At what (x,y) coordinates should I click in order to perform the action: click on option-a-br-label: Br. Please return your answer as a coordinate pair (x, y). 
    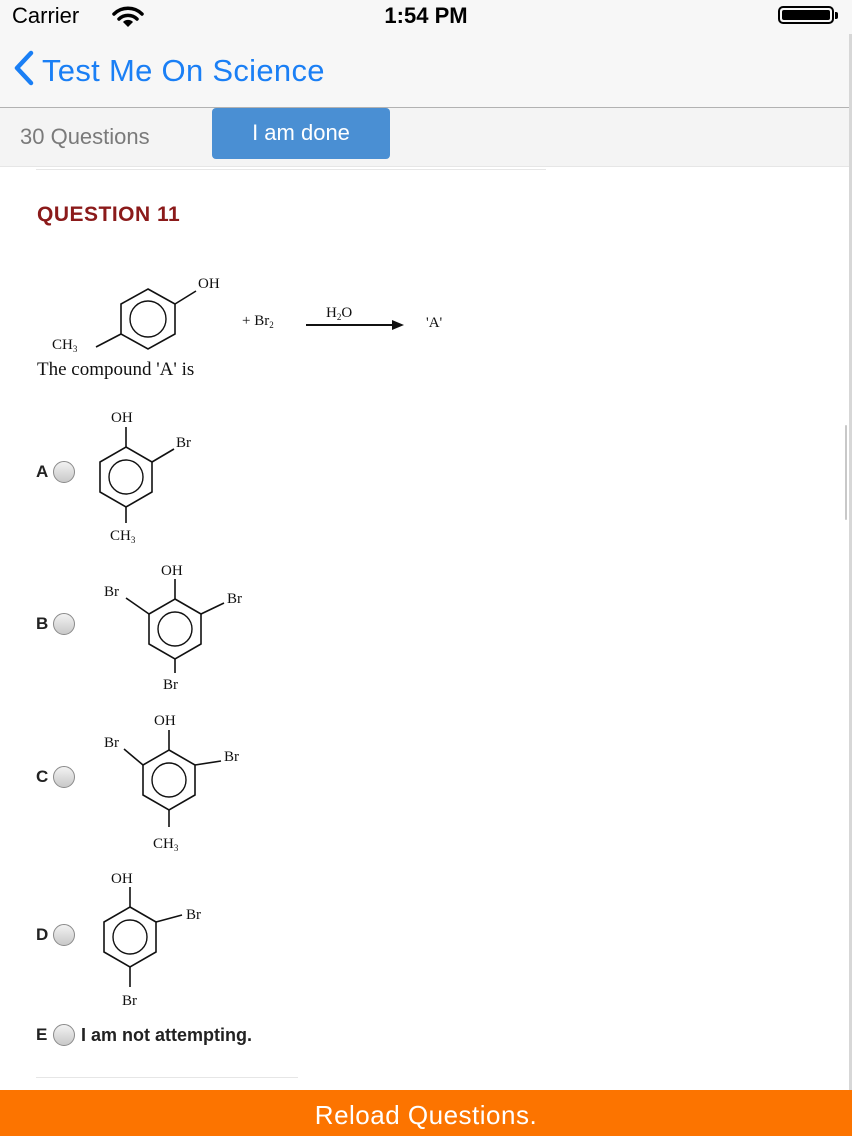
    Looking at the image, I should click on (183, 443).